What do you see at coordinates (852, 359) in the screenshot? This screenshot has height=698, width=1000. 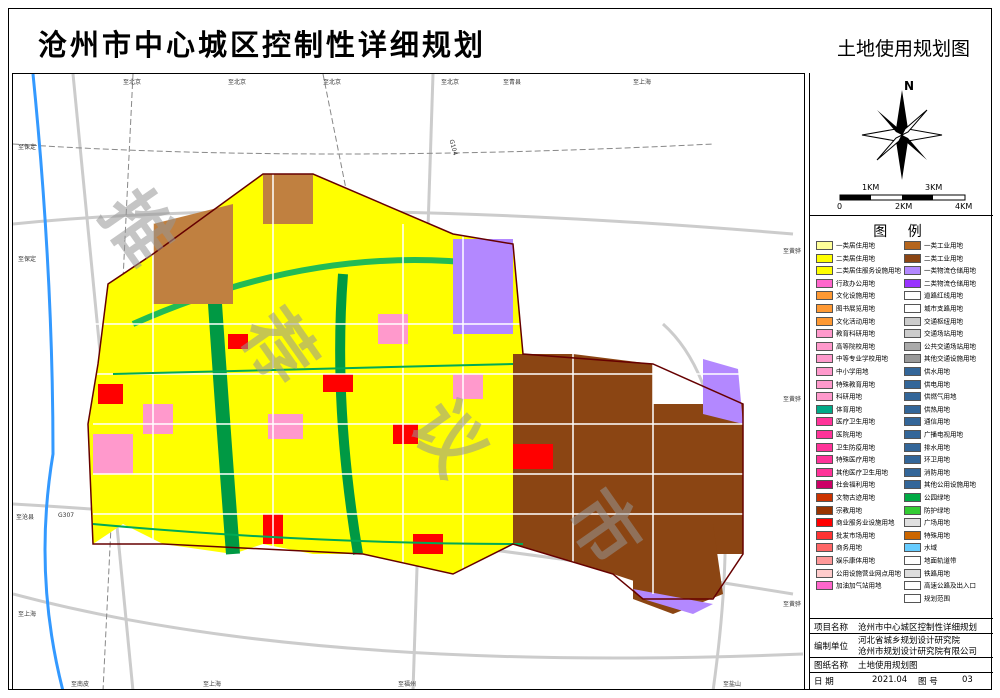 I see `legend-left-item: 中等专业学校用地` at bounding box center [852, 359].